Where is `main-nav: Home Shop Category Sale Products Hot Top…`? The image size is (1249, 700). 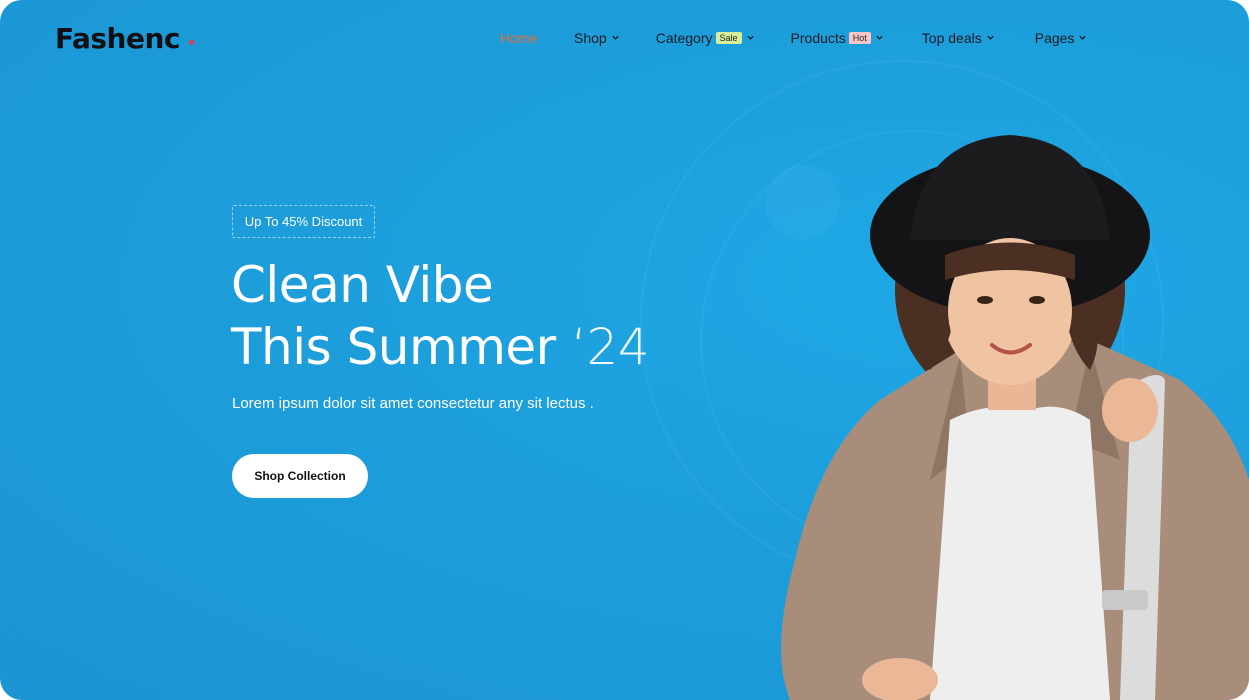
main-nav: Home Shop Category Sale Products Hot Top… is located at coordinates (793, 38).